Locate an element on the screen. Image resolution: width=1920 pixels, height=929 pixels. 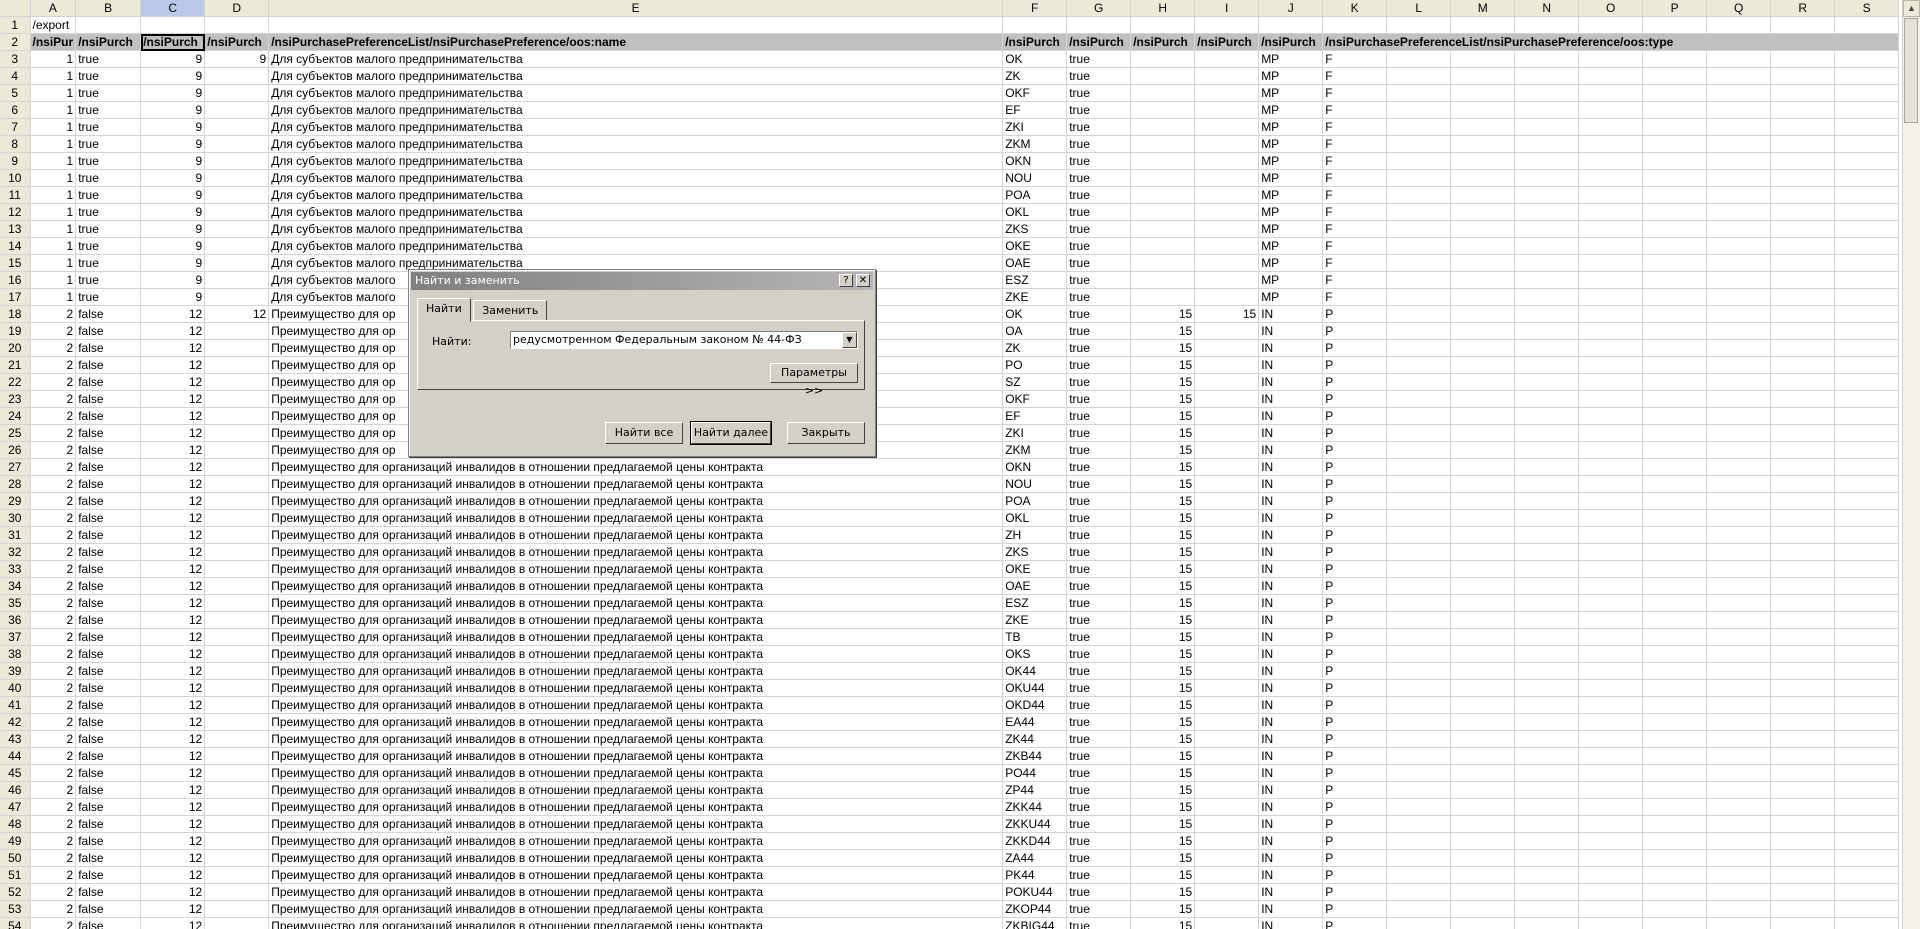
cell-b6: true is located at coordinates (108, 110).